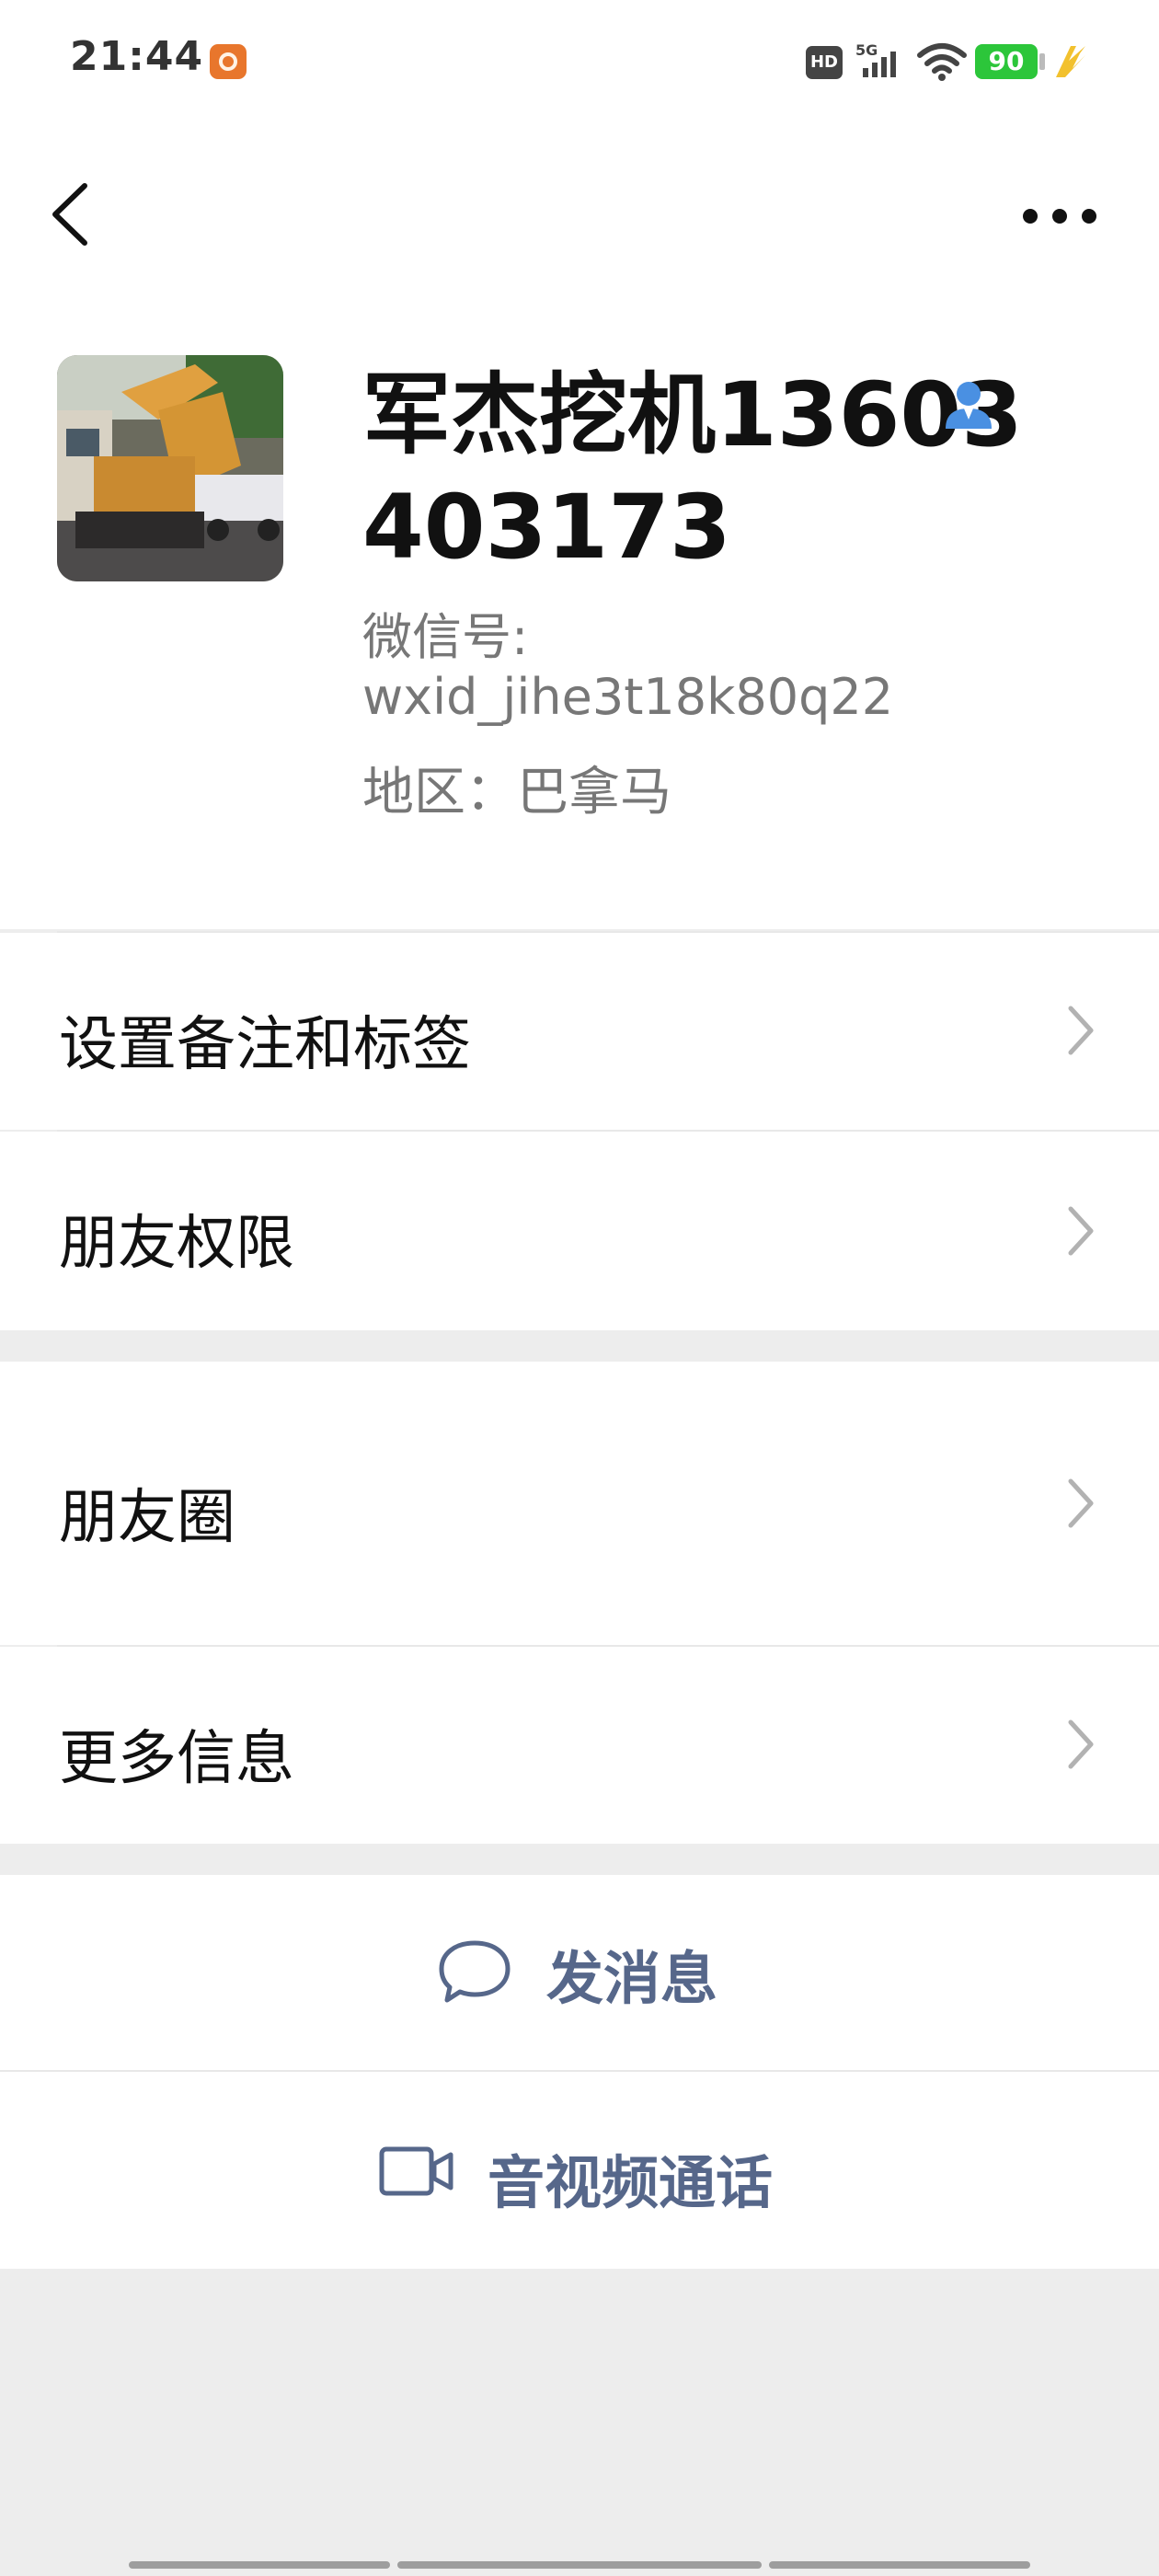 Image resolution: width=1159 pixels, height=2576 pixels. I want to click on hd-icon: HD, so click(824, 62).